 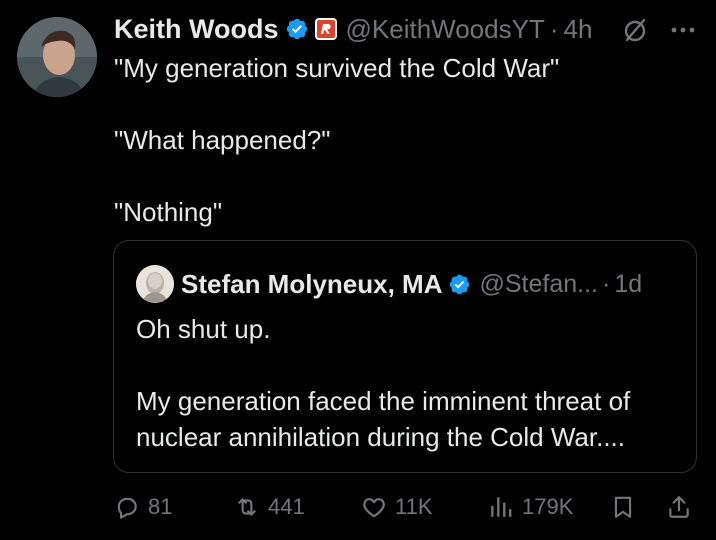 I want to click on share-icon, so click(x=679, y=507).